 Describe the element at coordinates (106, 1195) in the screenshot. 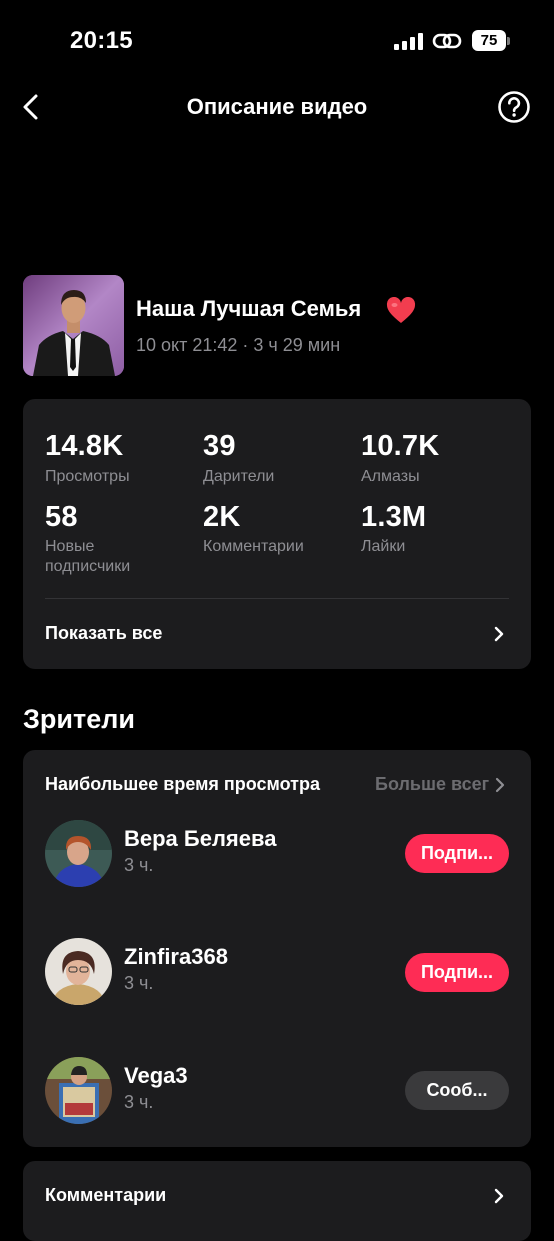

I see `comments-title: Комментарии` at that location.